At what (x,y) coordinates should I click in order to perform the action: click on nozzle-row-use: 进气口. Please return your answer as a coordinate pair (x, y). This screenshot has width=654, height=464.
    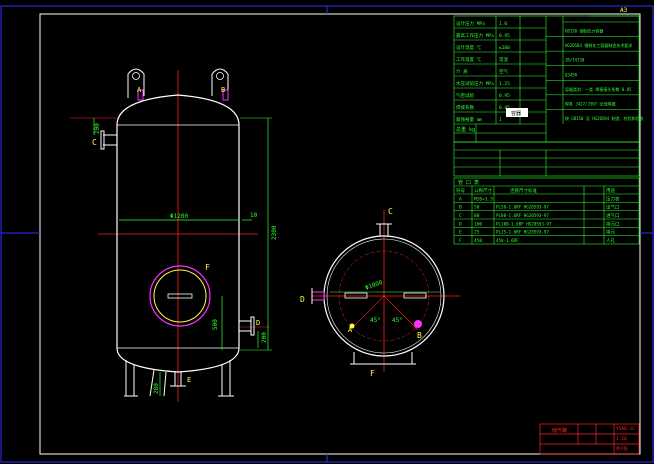
    Looking at the image, I should click on (613, 215).